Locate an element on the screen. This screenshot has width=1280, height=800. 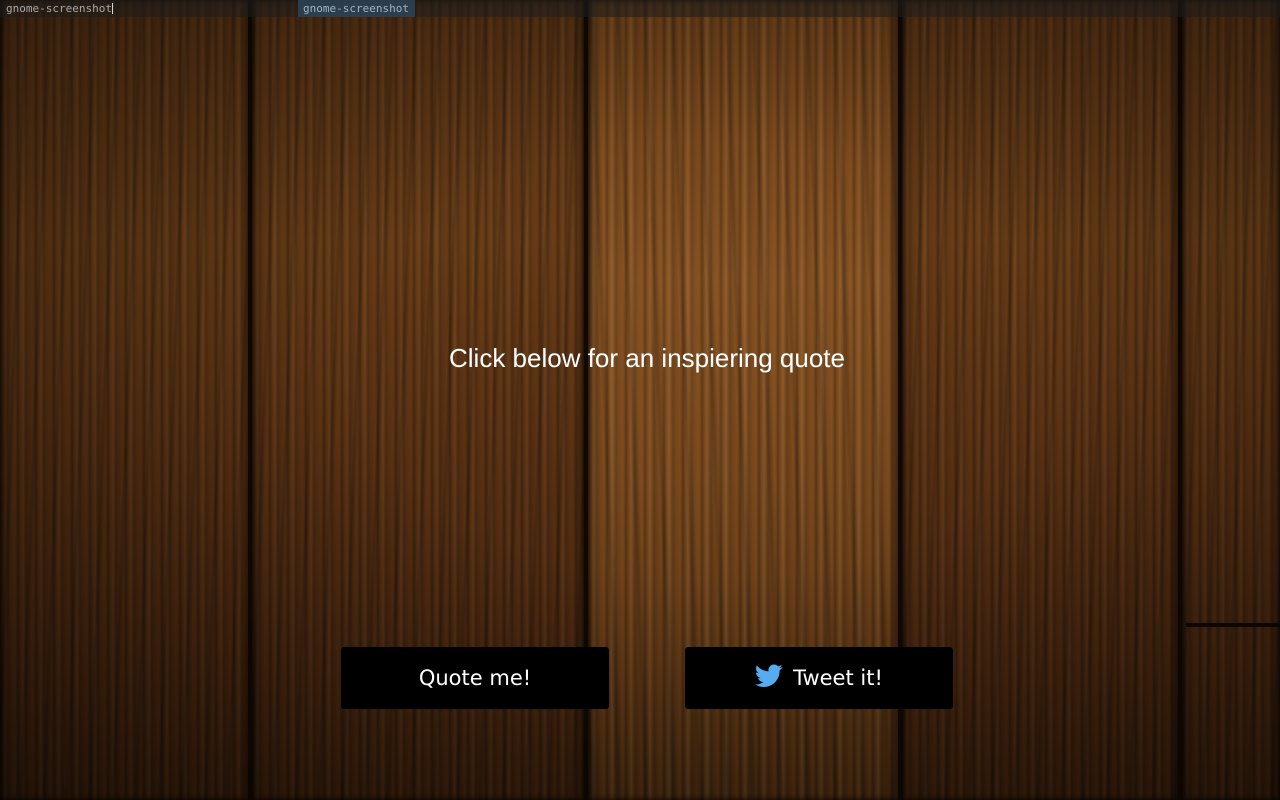
quote-prompt: Click below for an inspiering quote is located at coordinates (647, 358).